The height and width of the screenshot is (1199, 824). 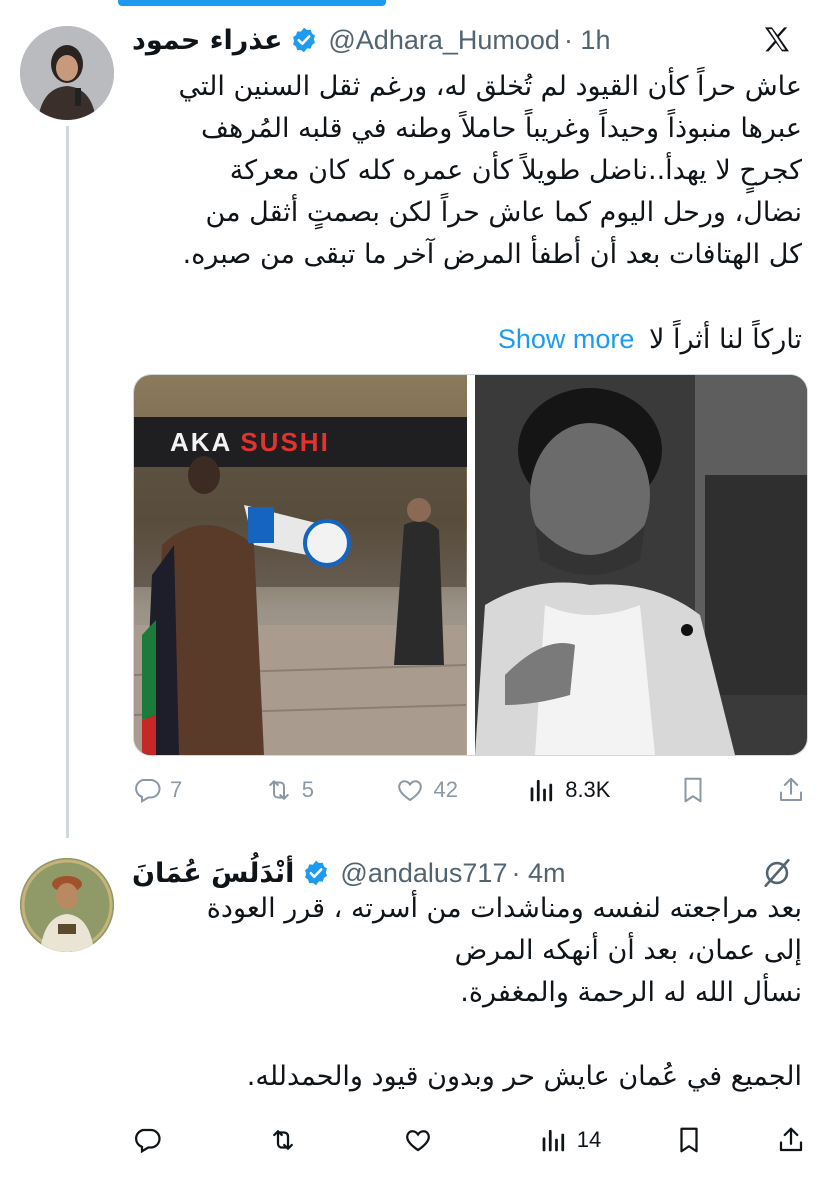 I want to click on protester-scene, so click(x=300, y=605).